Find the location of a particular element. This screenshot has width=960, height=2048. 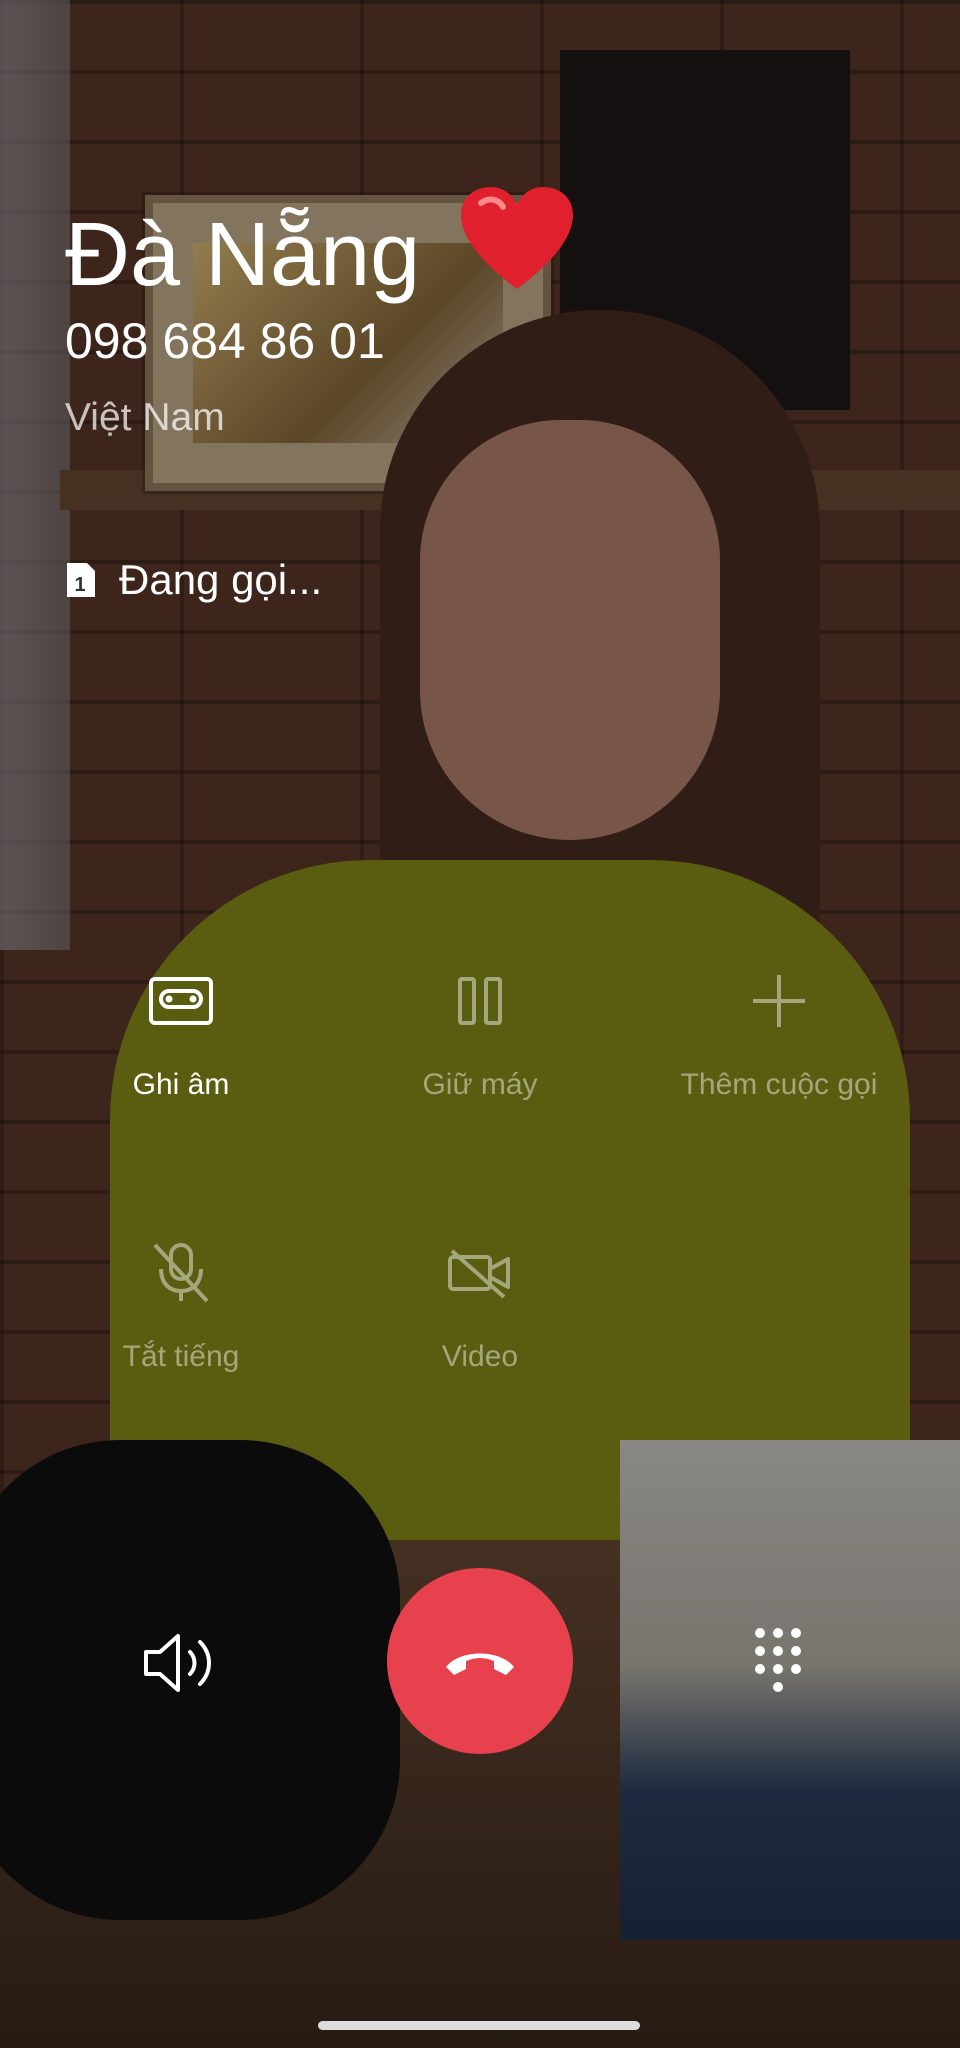

sim-slot-number: 1 is located at coordinates (79, 585).